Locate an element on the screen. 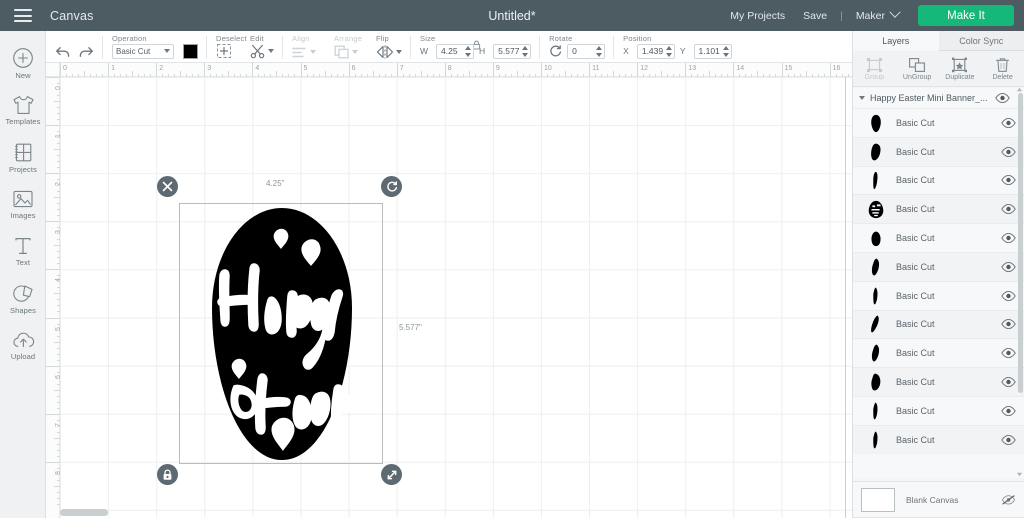  scroll-up-arrow-icon is located at coordinates (1019, 89).